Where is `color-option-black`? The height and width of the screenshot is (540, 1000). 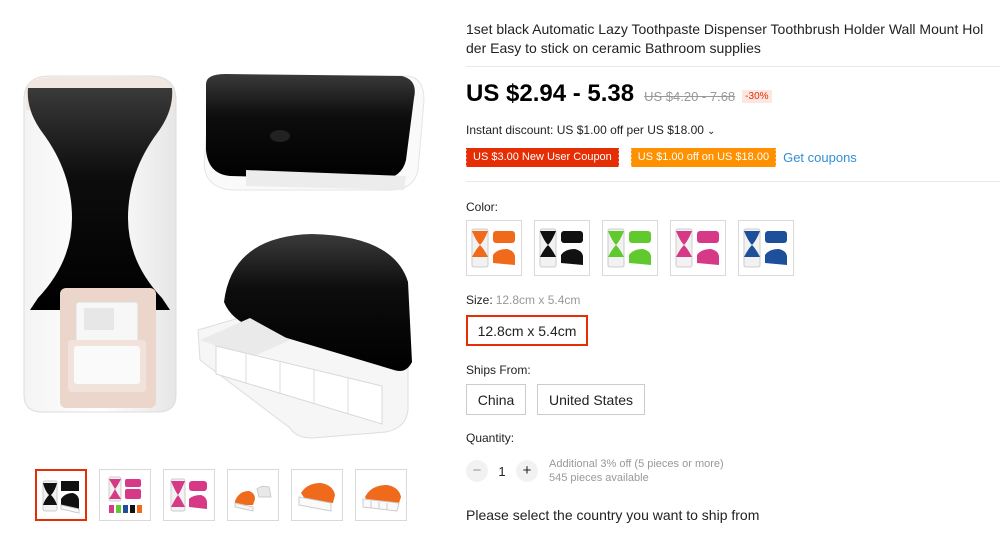 color-option-black is located at coordinates (562, 248).